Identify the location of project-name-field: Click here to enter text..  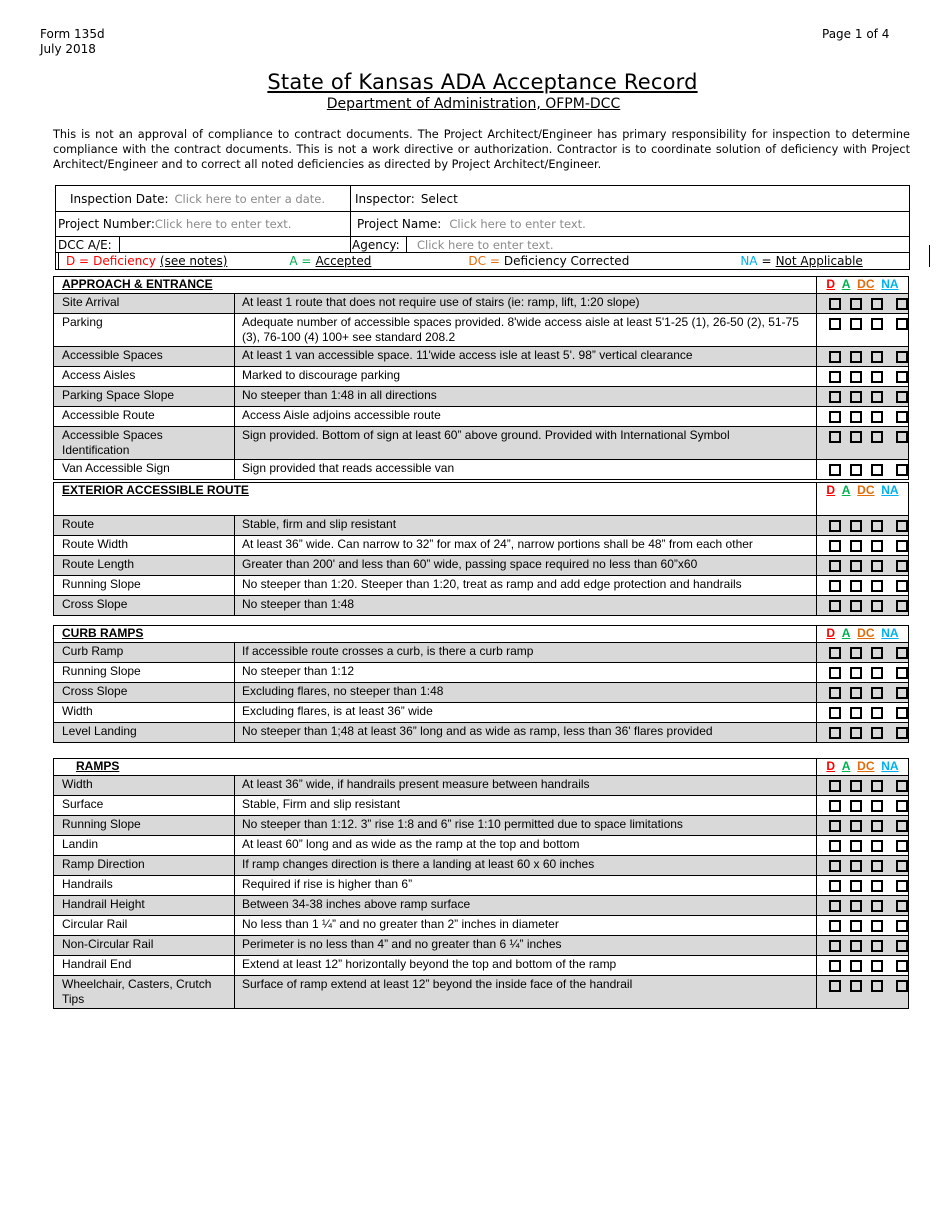
(517, 224).